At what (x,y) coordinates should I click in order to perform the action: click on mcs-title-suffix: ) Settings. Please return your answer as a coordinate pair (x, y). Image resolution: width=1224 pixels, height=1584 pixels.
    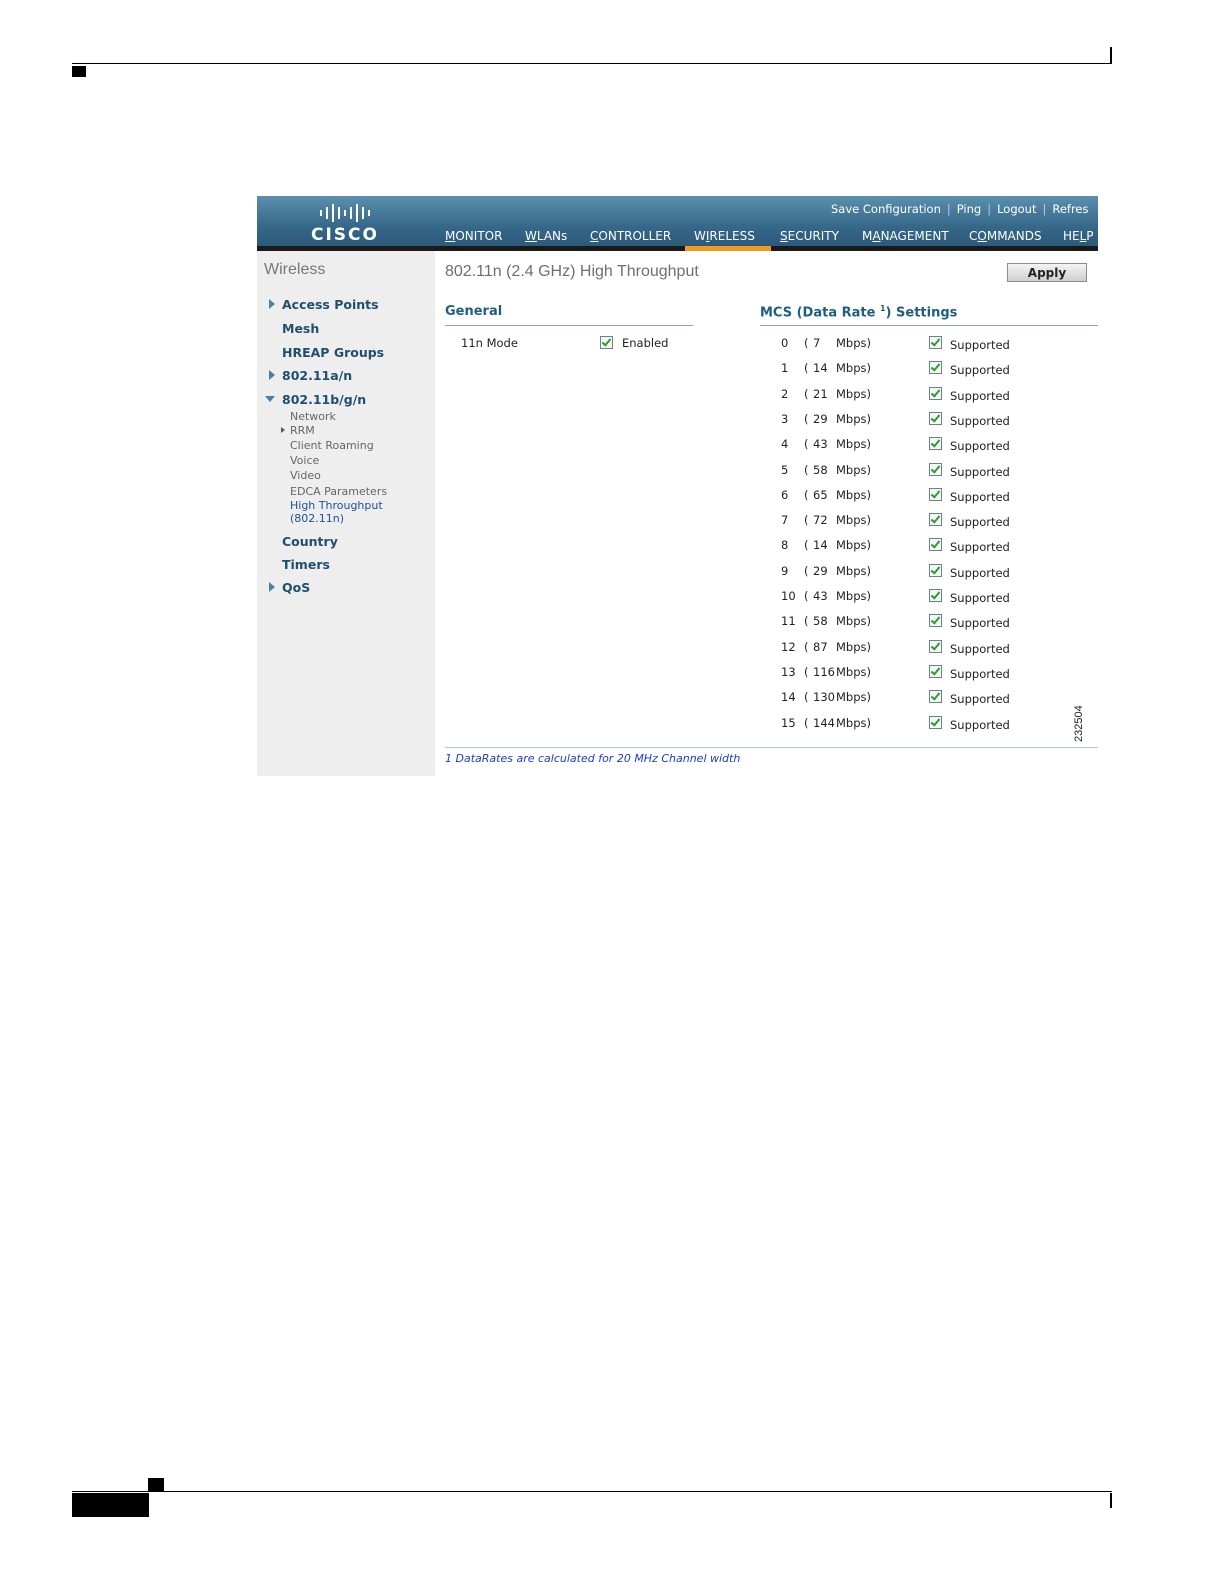
    Looking at the image, I should click on (921, 313).